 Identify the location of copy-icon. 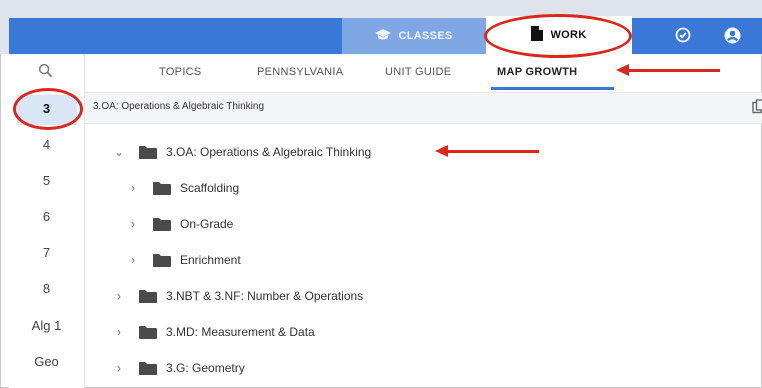
(757, 107).